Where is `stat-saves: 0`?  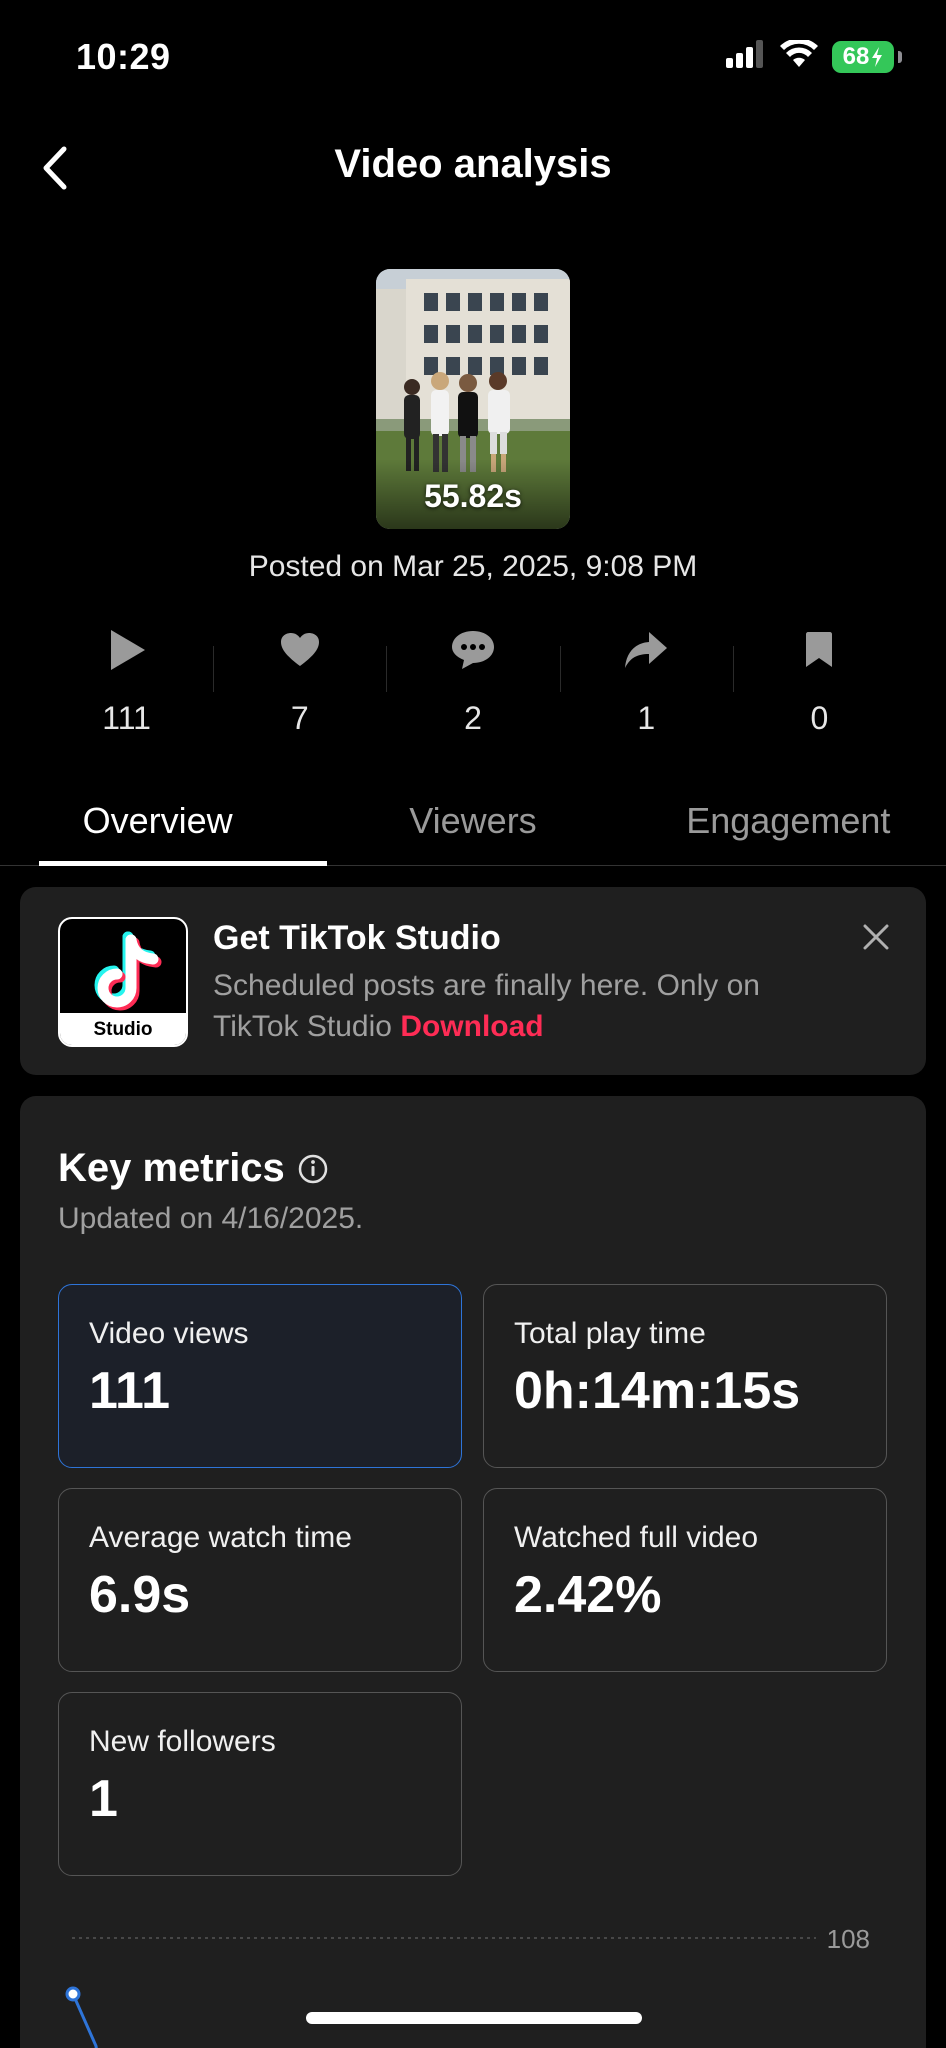
stat-saves: 0 is located at coordinates (819, 680).